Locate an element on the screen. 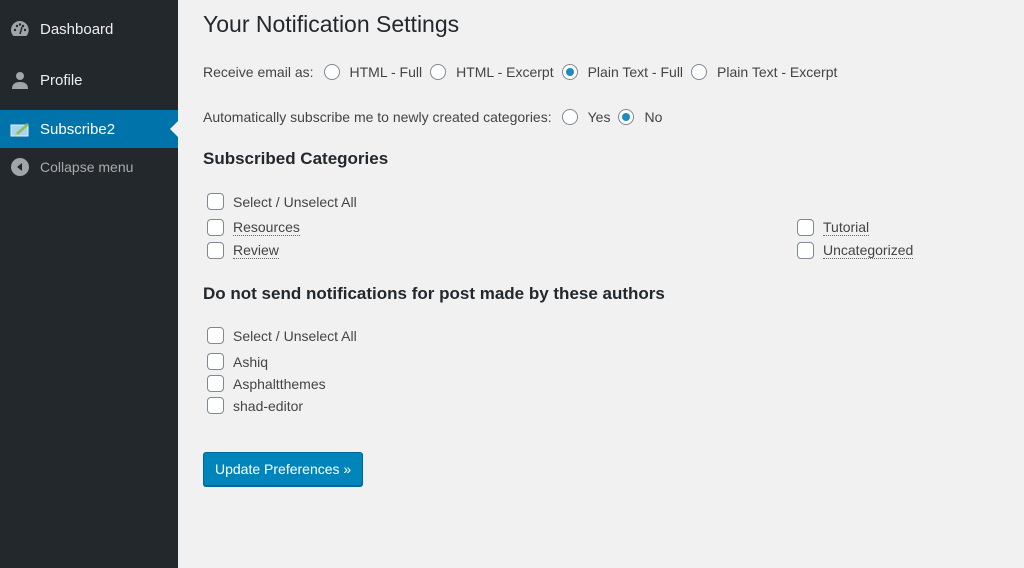 This screenshot has height=568, width=1024. radio-plain-text-full: Plain Text - Full is located at coordinates (622, 72).